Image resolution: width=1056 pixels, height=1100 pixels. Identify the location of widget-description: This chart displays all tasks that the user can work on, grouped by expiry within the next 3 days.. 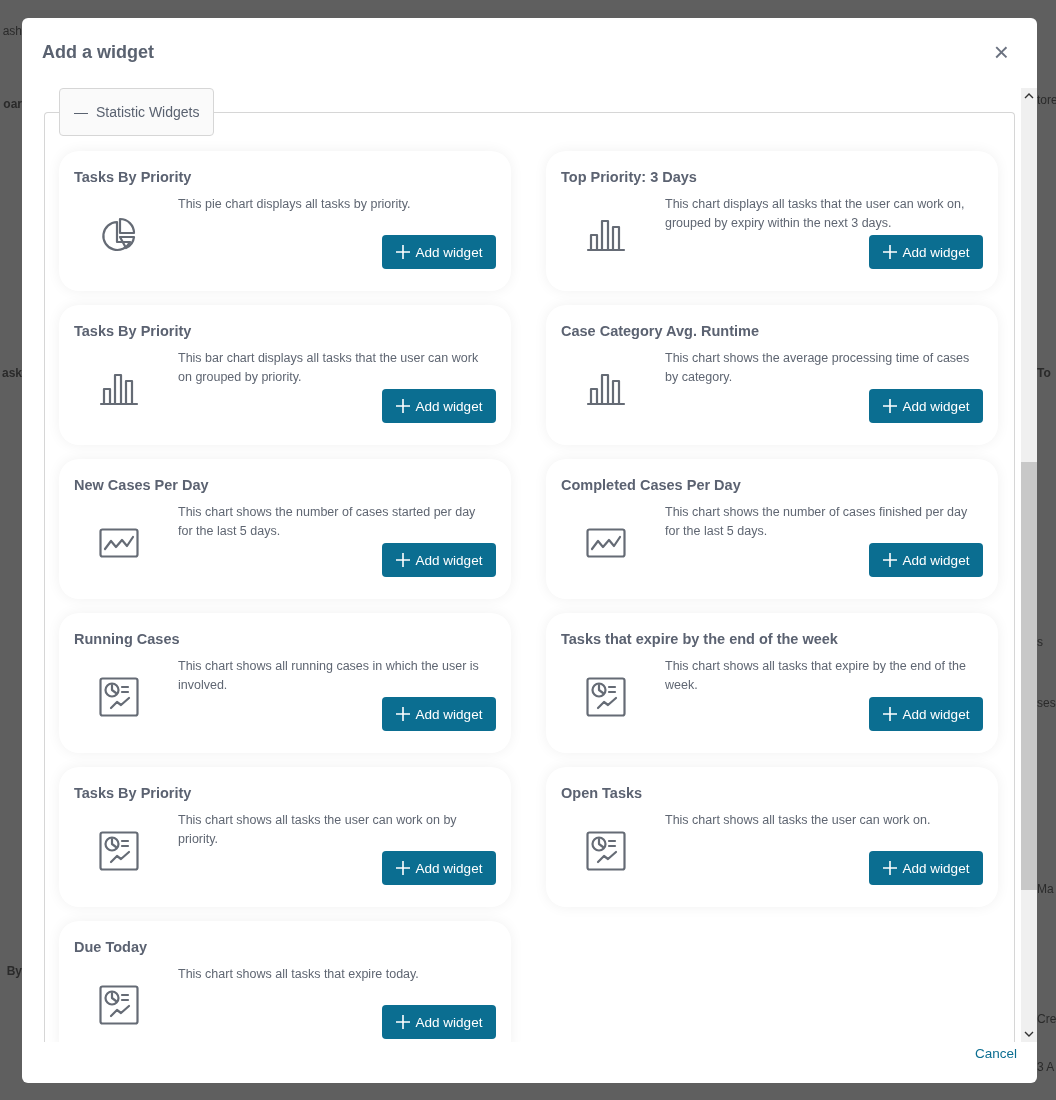
(815, 214).